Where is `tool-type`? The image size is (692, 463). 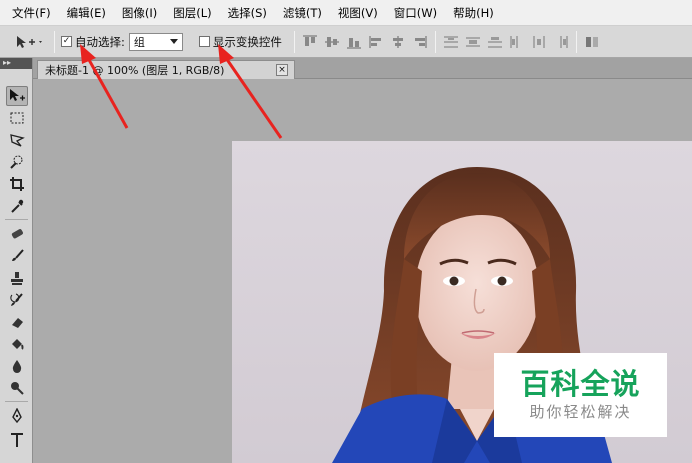 tool-type is located at coordinates (17, 440).